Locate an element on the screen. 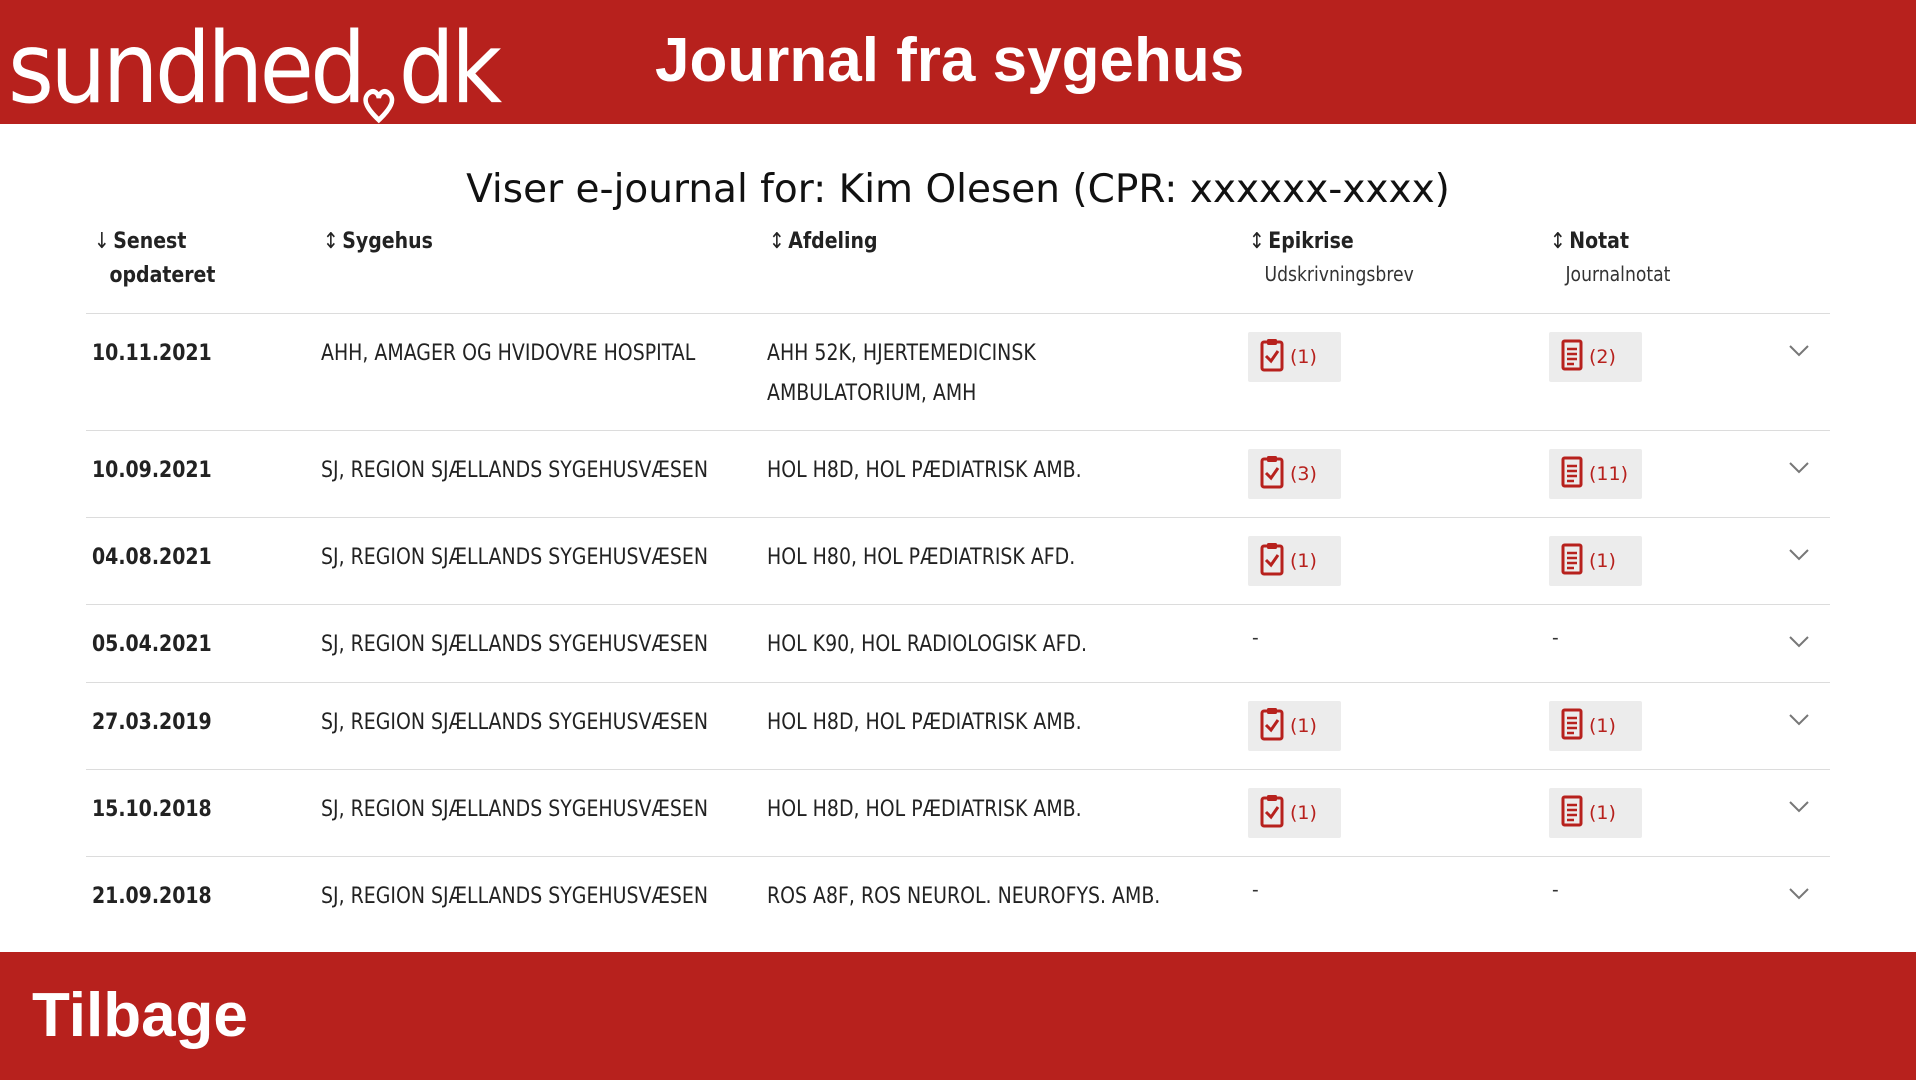  row-department: HOL H80, HOL PÆDIATRISK AFD. is located at coordinates (921, 557).